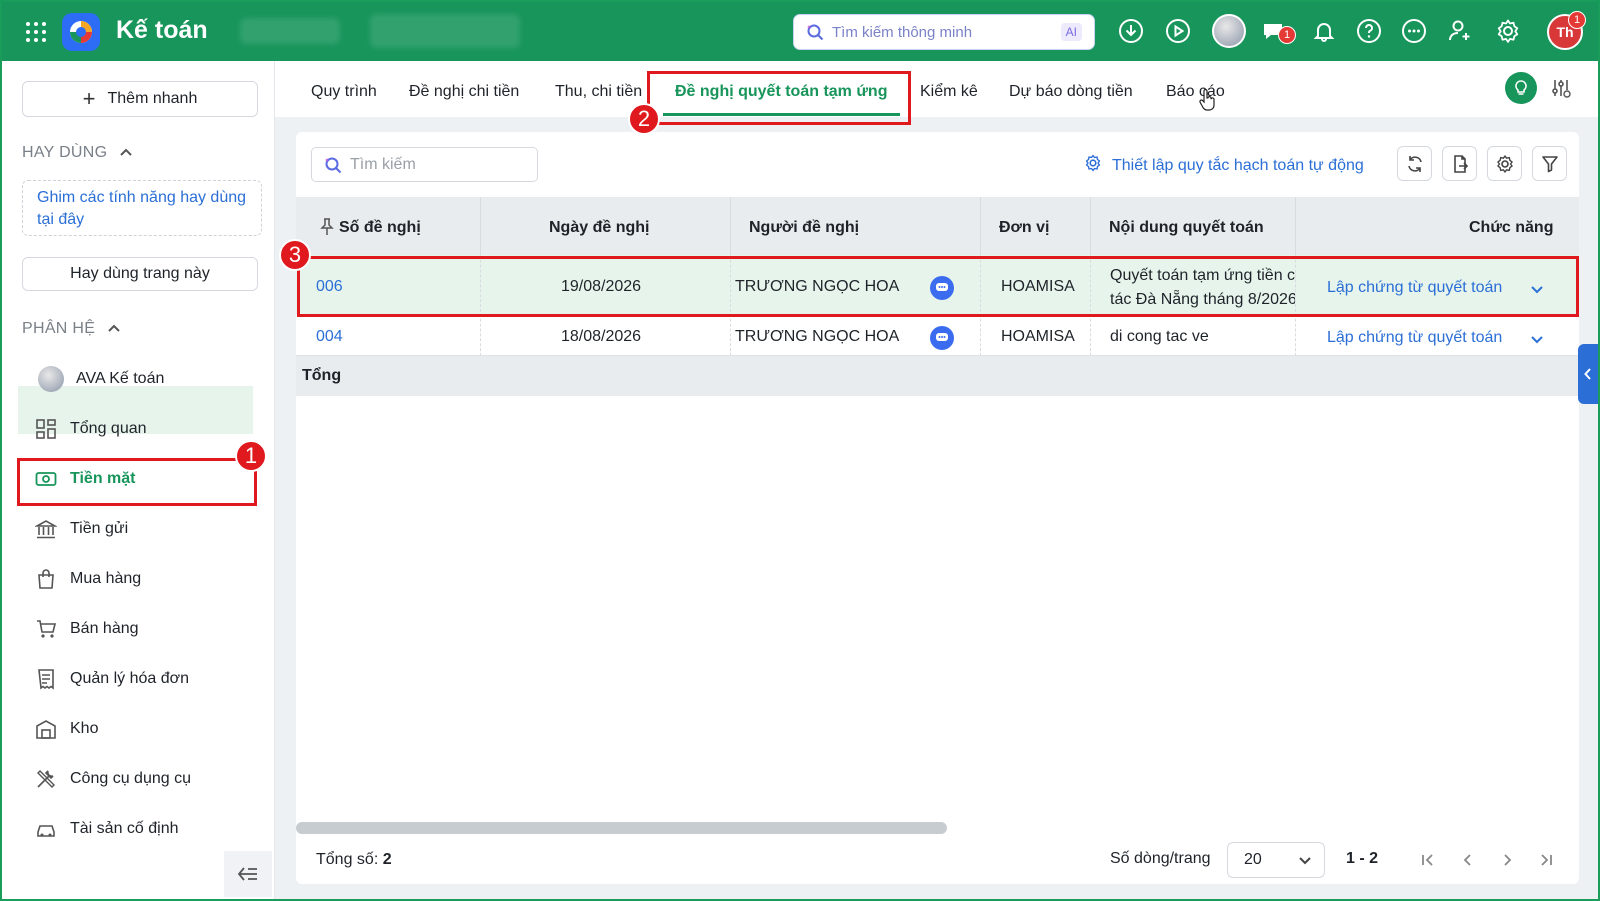 This screenshot has width=1600, height=901. I want to click on tab-inventory-count: Kiểm kê, so click(949, 92).